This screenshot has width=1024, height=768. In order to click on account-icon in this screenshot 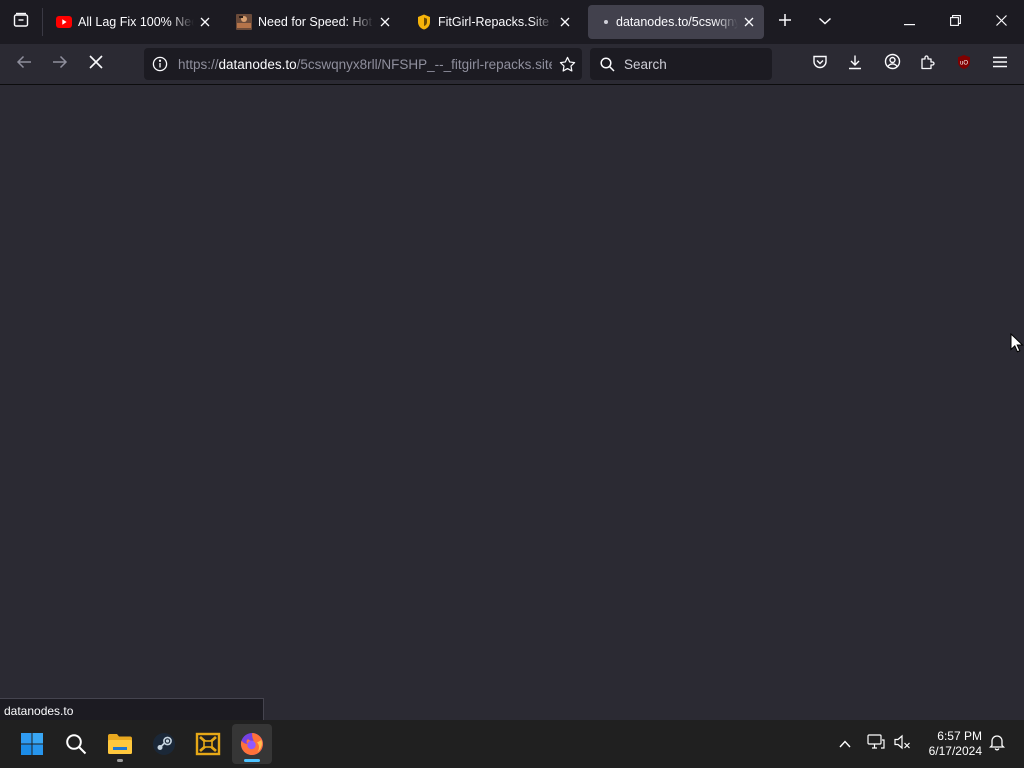, I will do `click(892, 64)`.